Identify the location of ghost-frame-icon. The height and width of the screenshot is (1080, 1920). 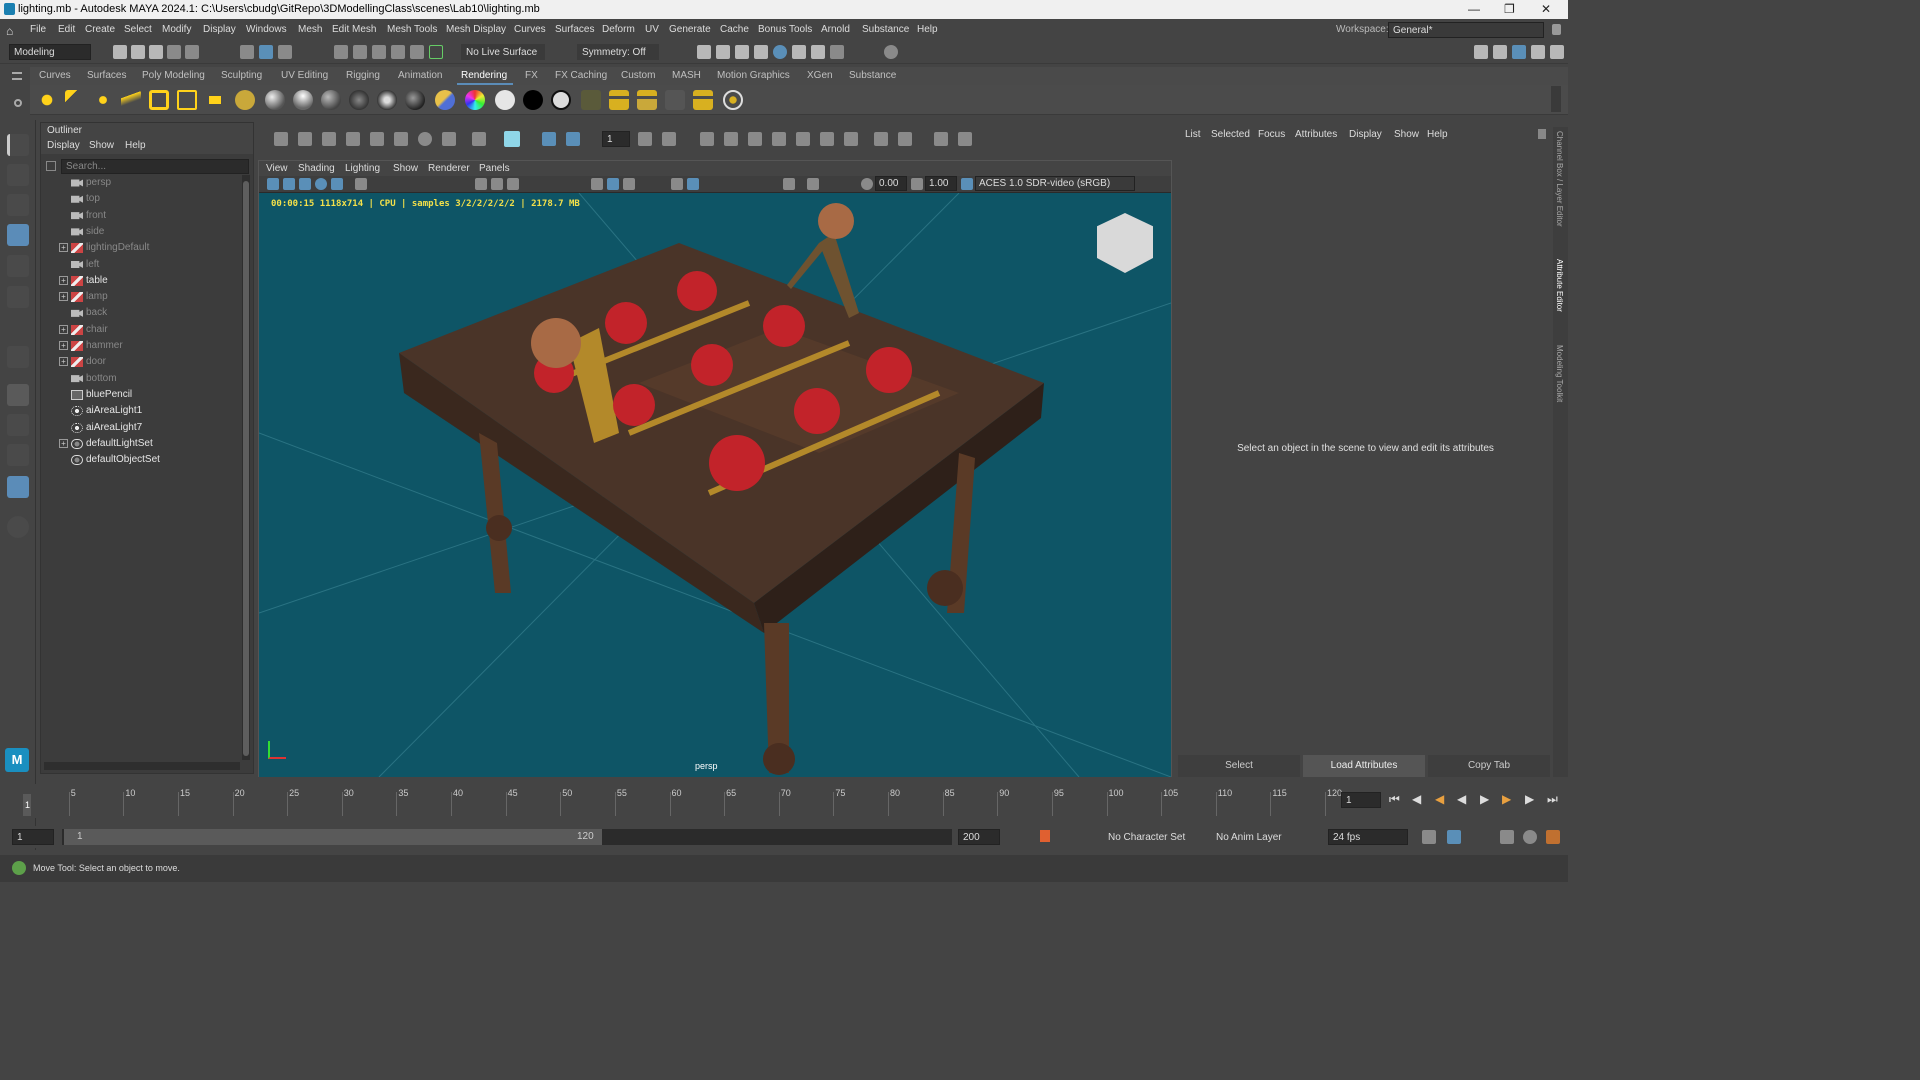
(573, 139).